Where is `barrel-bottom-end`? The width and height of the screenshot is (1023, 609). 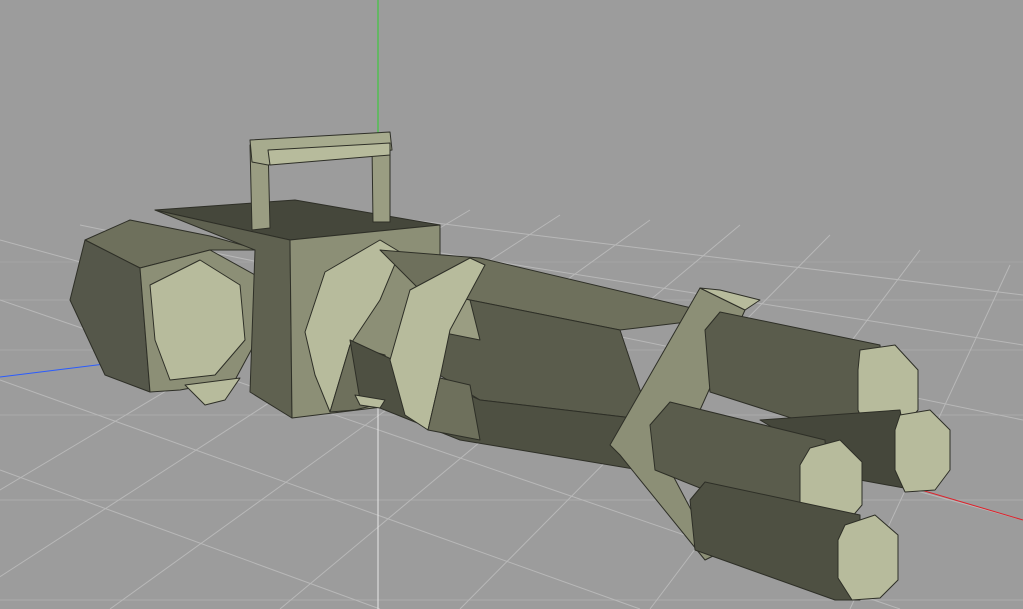 barrel-bottom-end is located at coordinates (868, 557).